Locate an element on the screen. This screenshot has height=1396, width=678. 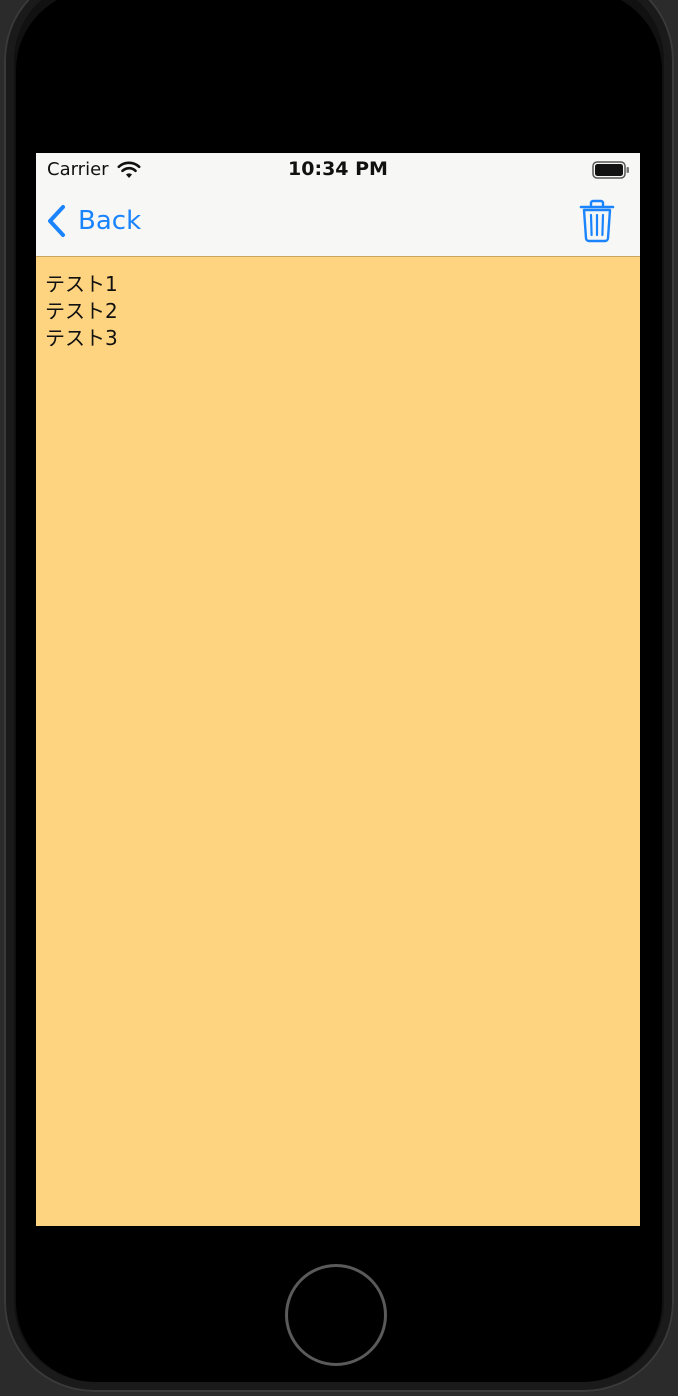
trash-icon is located at coordinates (597, 221).